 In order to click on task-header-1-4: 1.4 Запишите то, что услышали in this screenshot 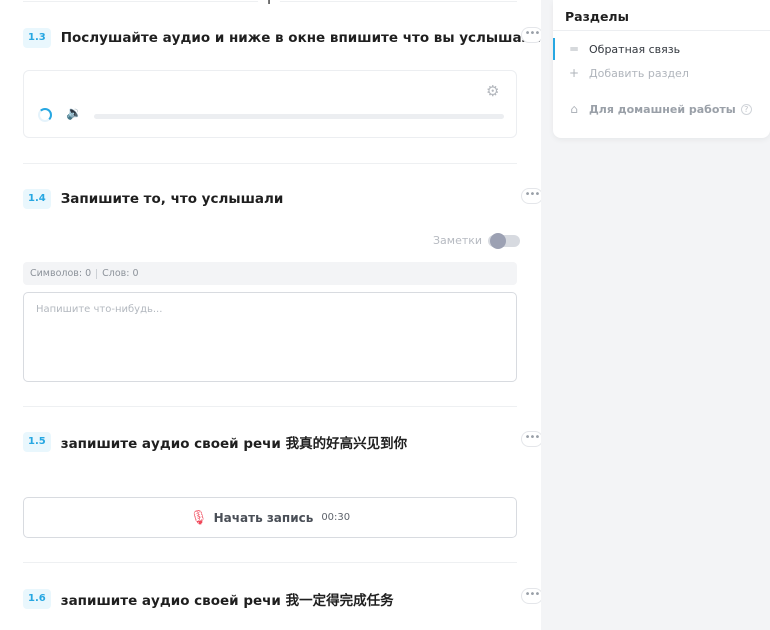, I will do `click(153, 199)`.